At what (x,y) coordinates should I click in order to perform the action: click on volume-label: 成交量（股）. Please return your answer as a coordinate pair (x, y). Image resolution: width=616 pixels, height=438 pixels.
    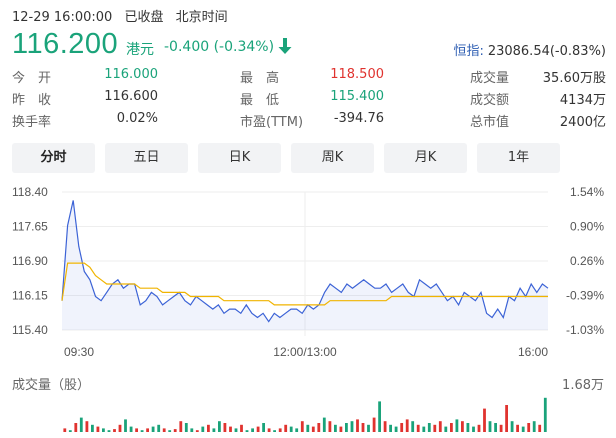
    Looking at the image, I should click on (51, 385).